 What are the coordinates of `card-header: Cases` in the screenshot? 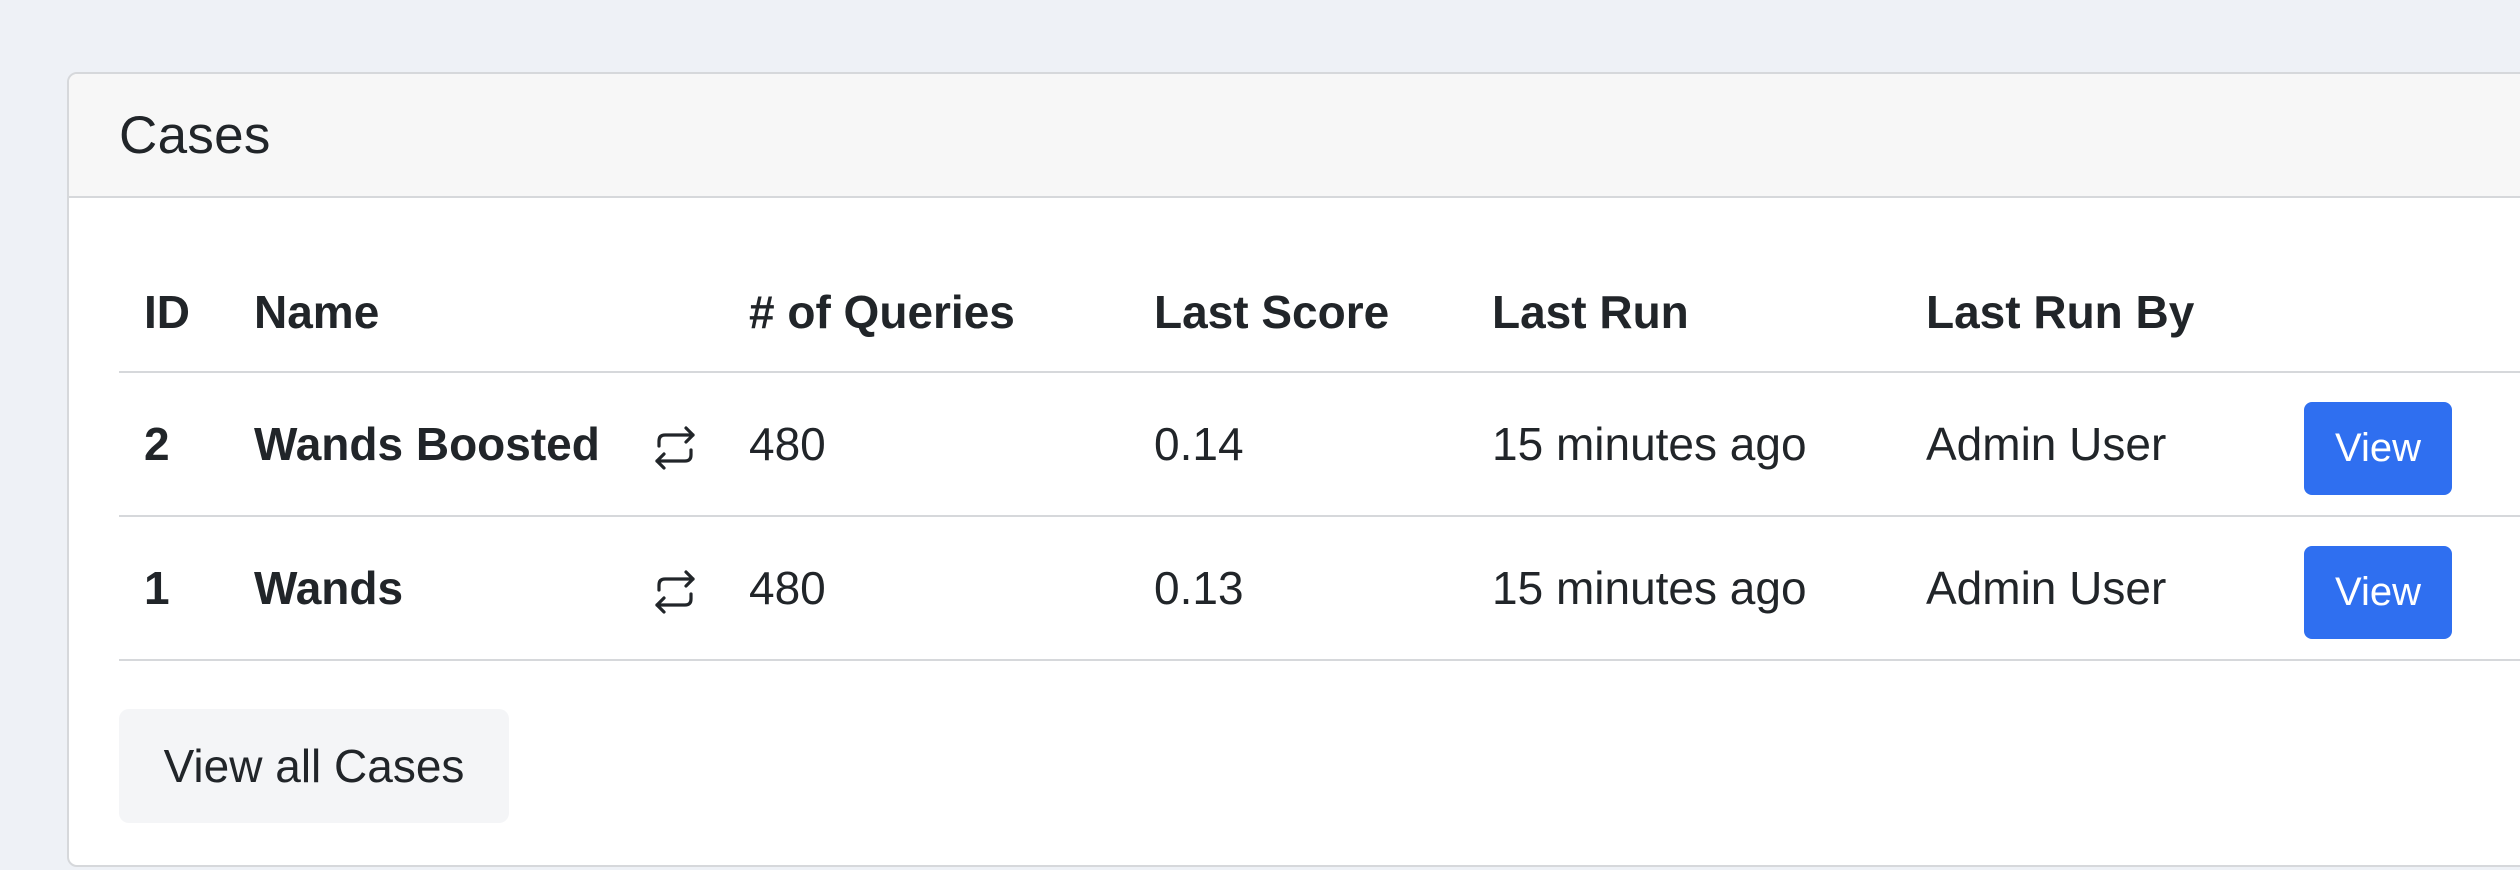 It's located at (1294, 136).